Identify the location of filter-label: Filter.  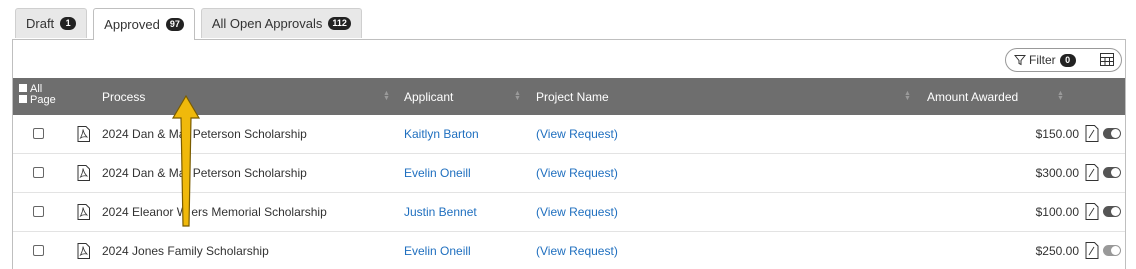
(1042, 60).